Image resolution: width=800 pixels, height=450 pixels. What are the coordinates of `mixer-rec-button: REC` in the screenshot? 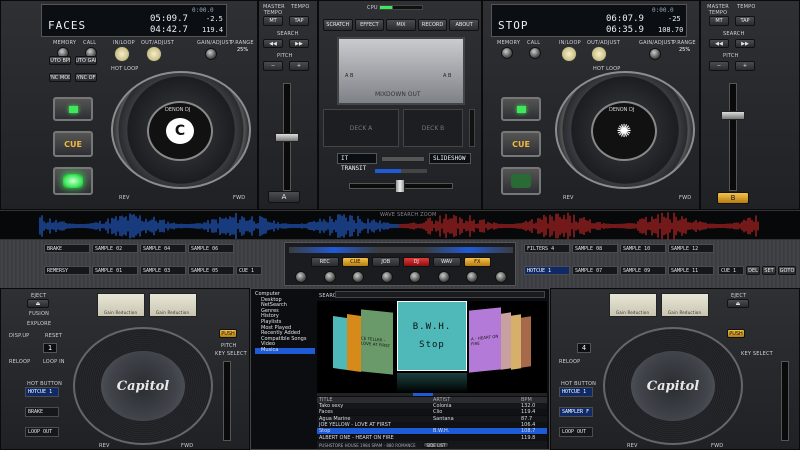 It's located at (325, 262).